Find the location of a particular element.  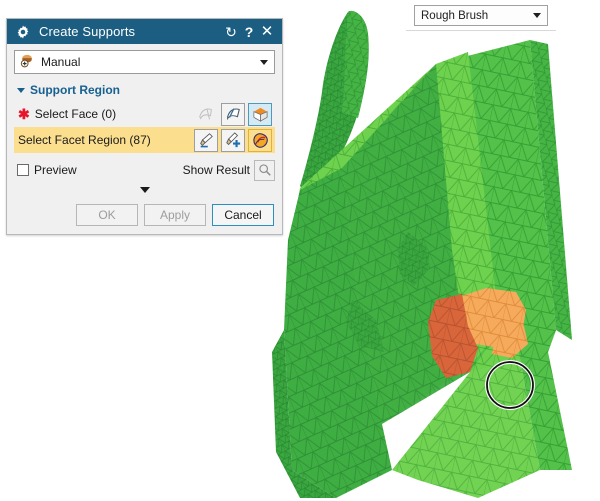

select-body-tool-icon is located at coordinates (260, 114).